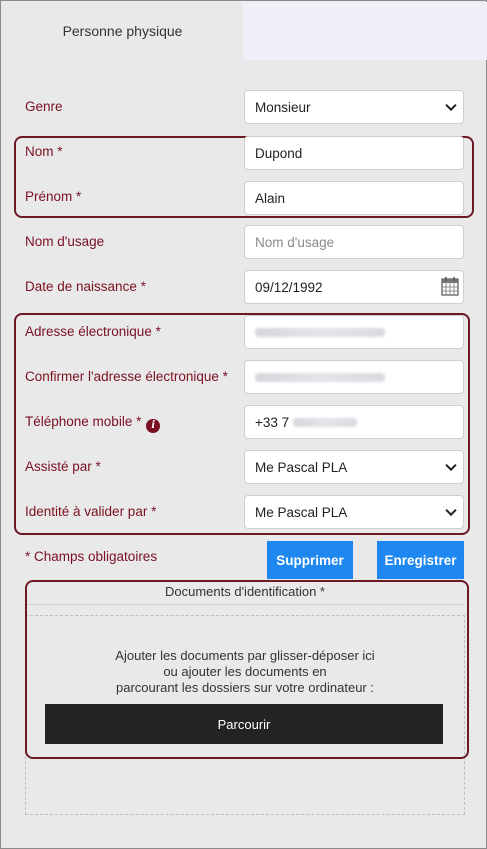  Describe the element at coordinates (320, 377) in the screenshot. I see `email-confirm-redacted` at that location.